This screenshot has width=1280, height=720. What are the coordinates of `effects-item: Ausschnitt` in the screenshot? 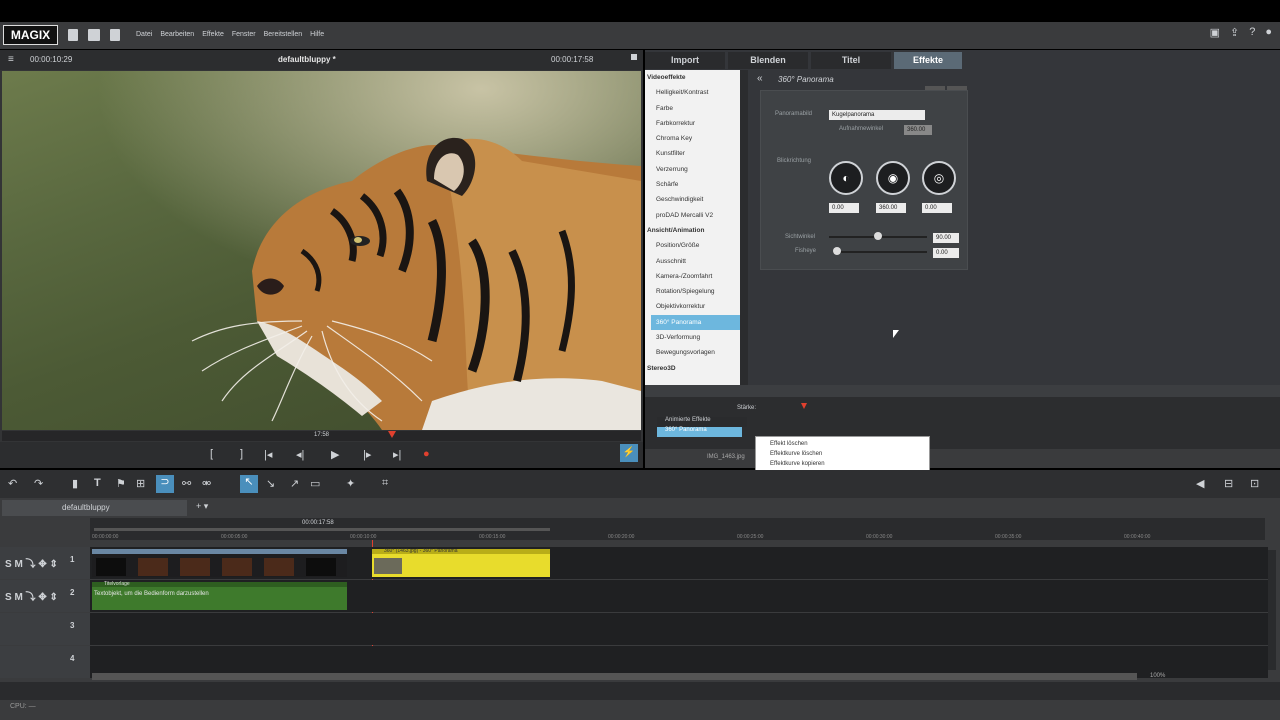 It's located at (692, 261).